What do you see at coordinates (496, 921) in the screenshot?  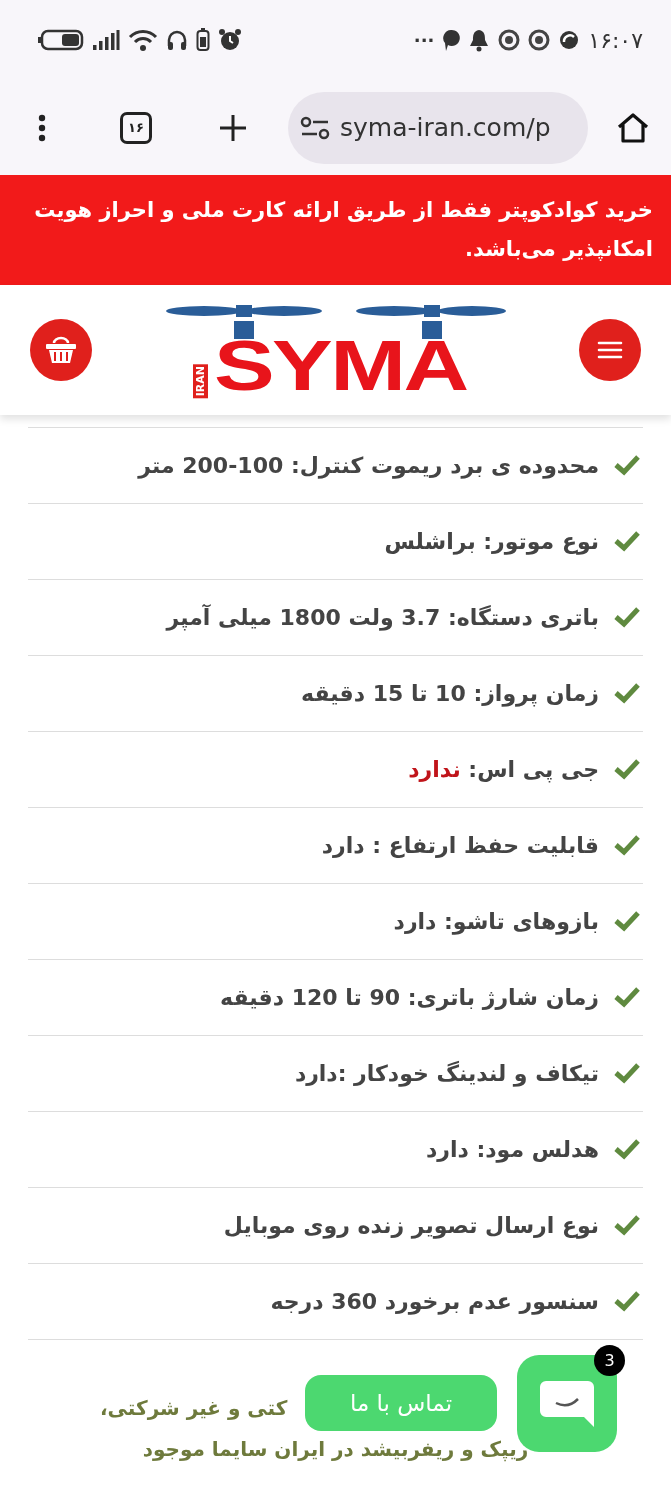 I see `spec-text: بازوهای تاشو: دارد` at bounding box center [496, 921].